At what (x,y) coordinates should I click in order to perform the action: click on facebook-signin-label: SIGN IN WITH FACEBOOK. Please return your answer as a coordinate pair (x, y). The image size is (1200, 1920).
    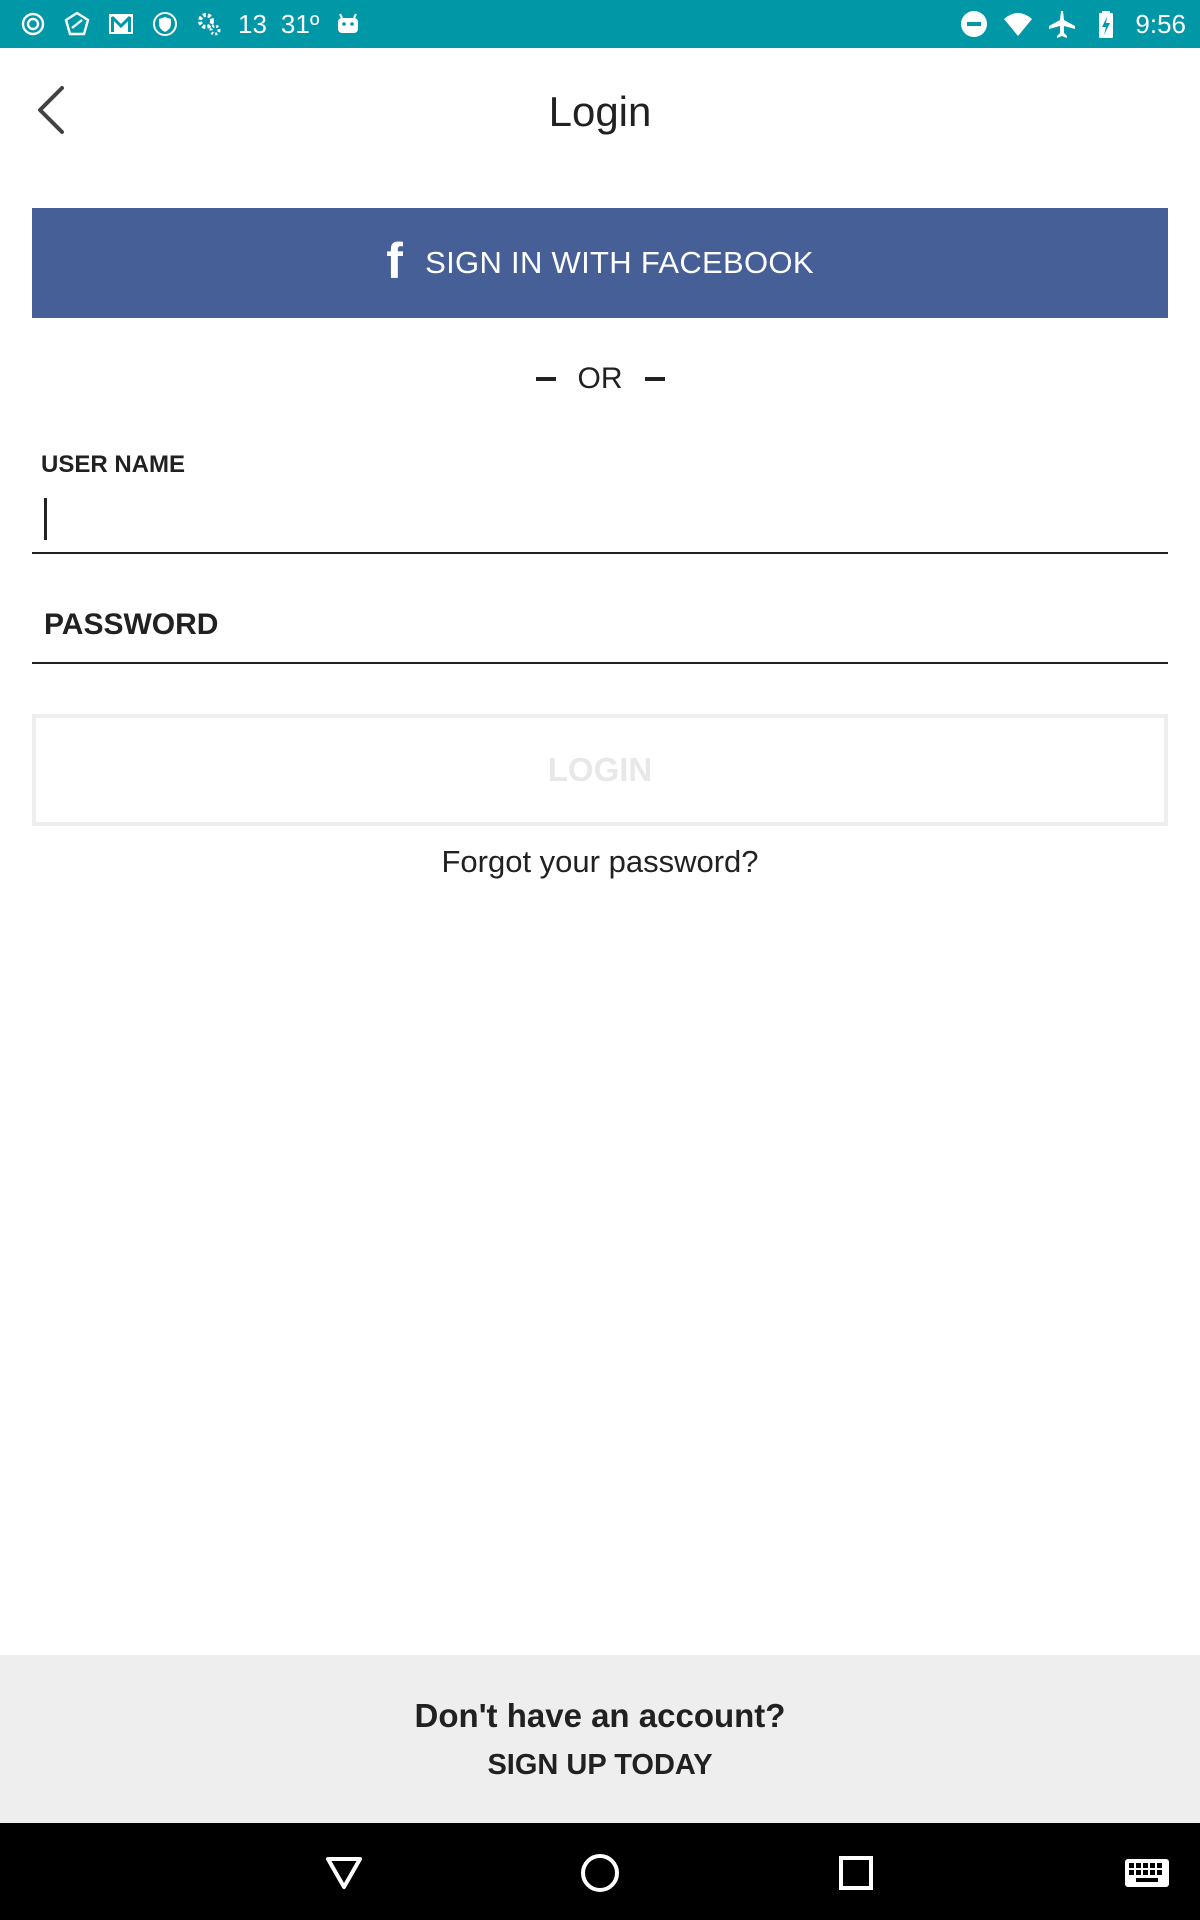
    Looking at the image, I should click on (619, 262).